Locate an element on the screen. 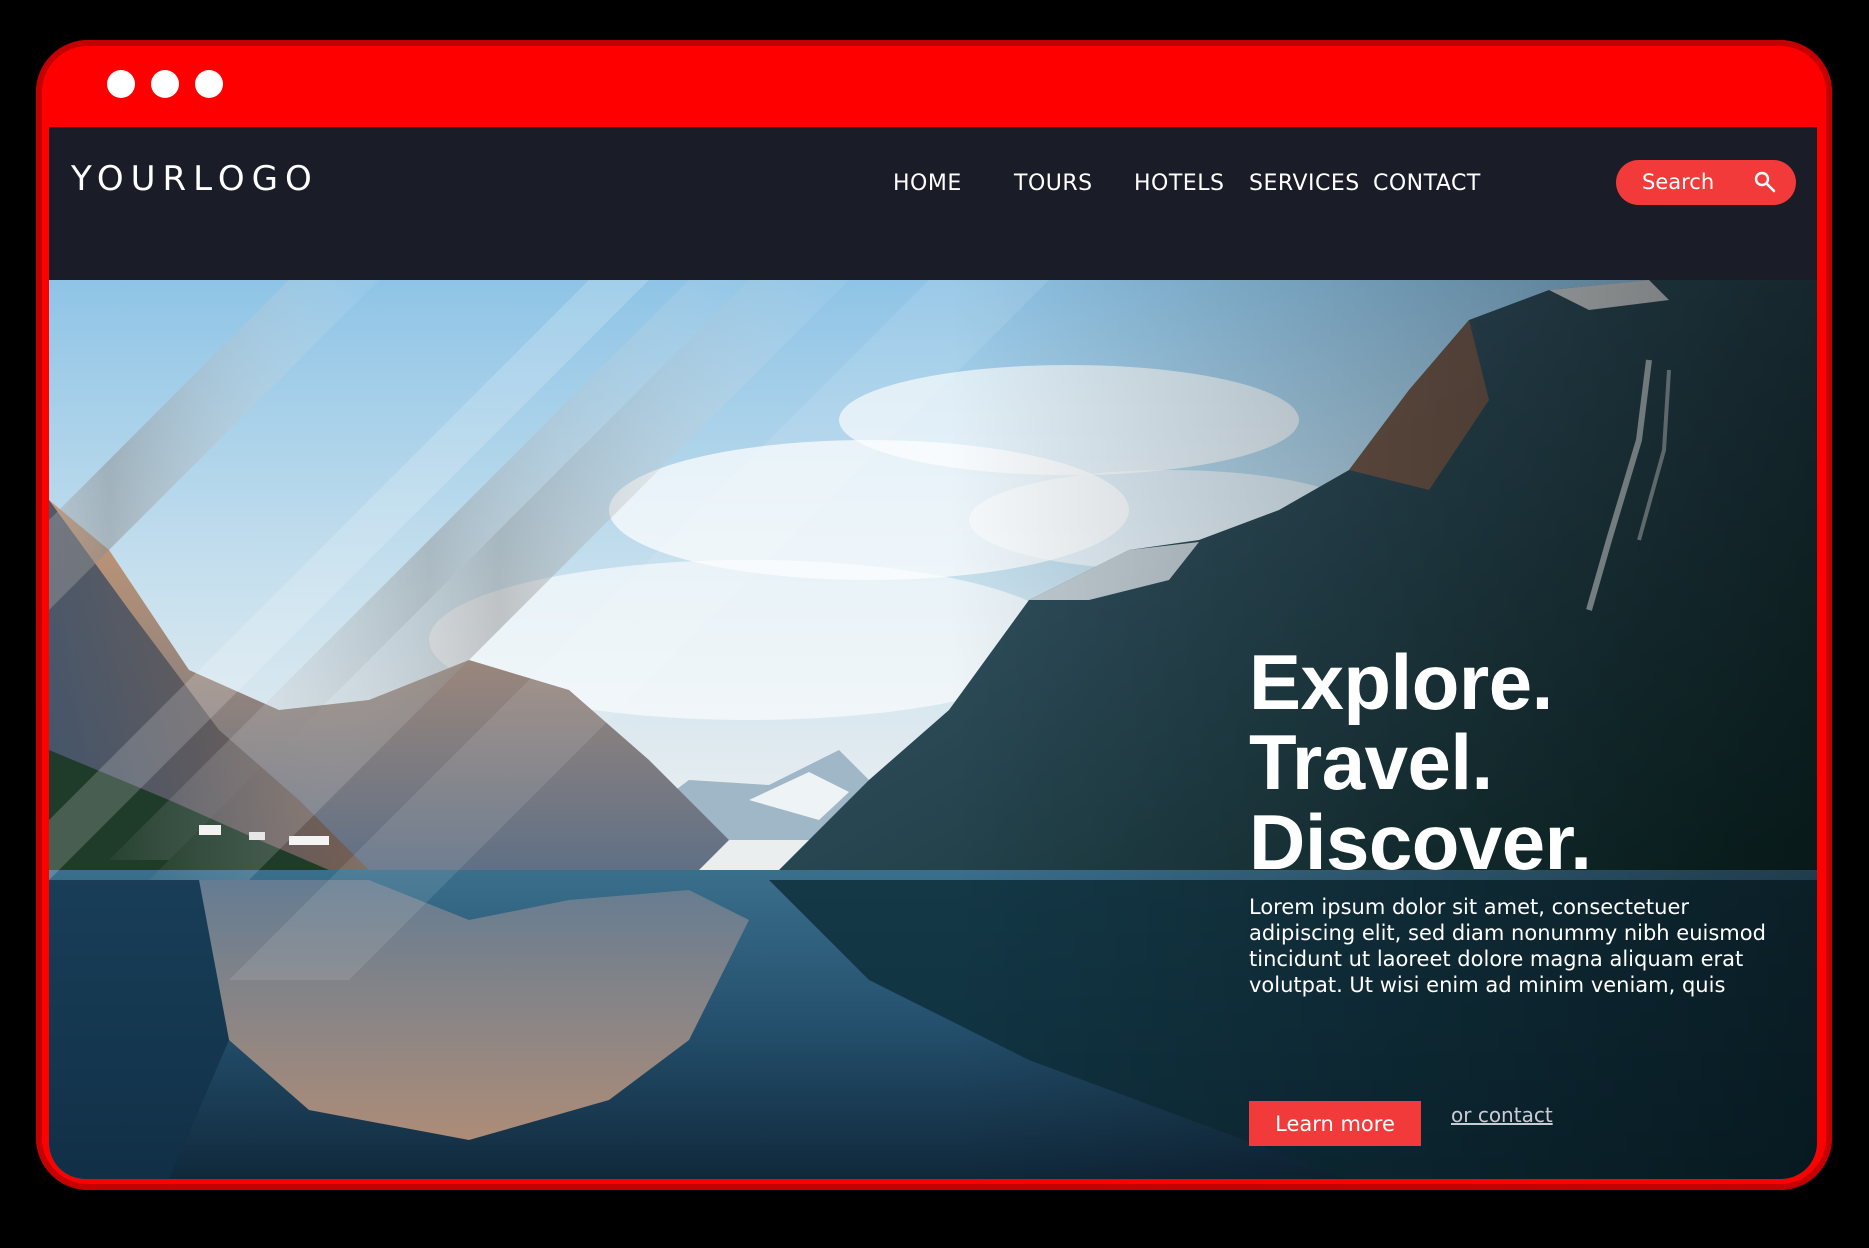  nav-item-hotels: HOTELS is located at coordinates (1179, 183).